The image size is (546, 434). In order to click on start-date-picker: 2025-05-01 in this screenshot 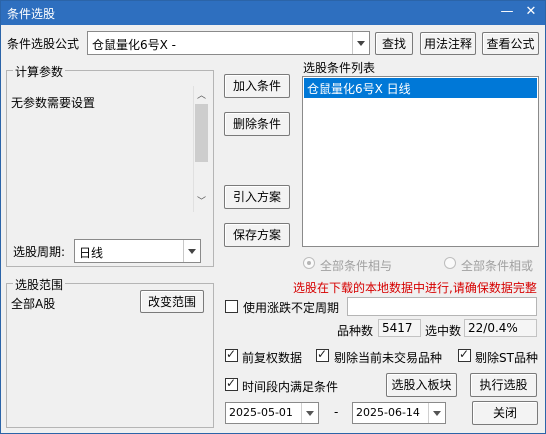, I will do `click(272, 413)`.